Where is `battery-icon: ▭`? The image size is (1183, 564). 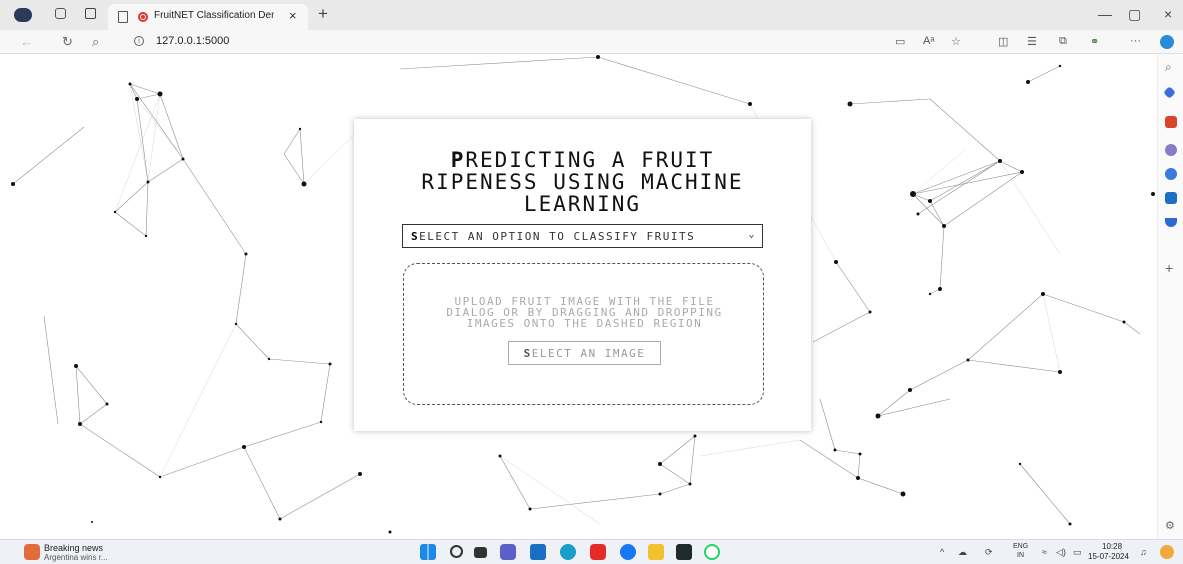 battery-icon: ▭ is located at coordinates (1077, 552).